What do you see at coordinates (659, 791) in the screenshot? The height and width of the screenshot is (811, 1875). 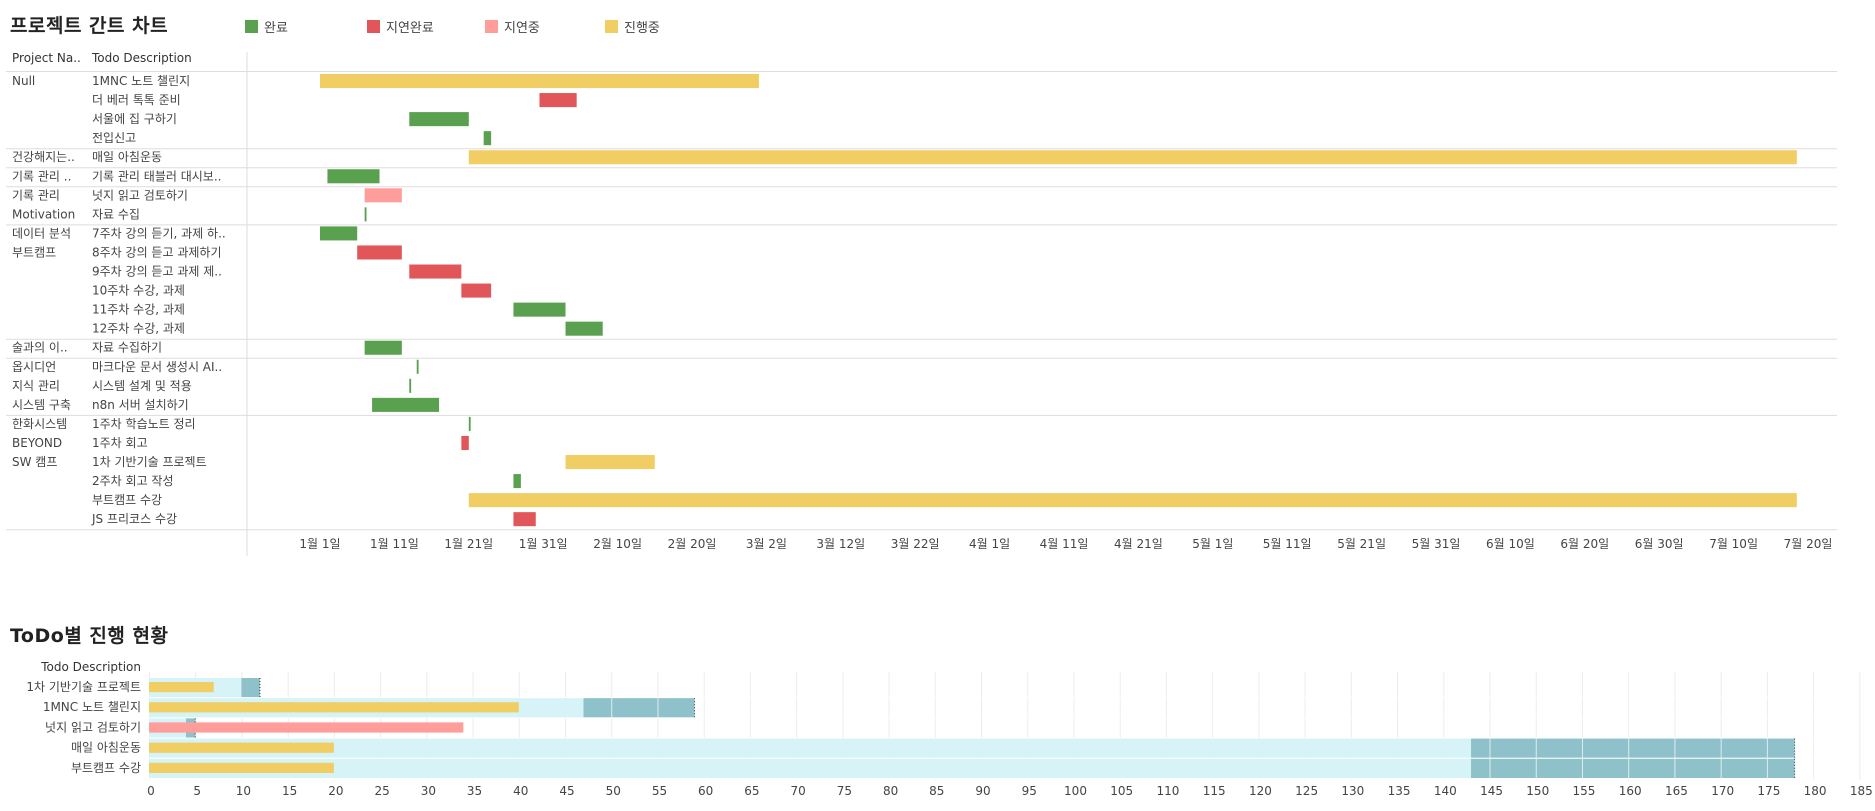 I see `progress-x-tick-label: 55` at bounding box center [659, 791].